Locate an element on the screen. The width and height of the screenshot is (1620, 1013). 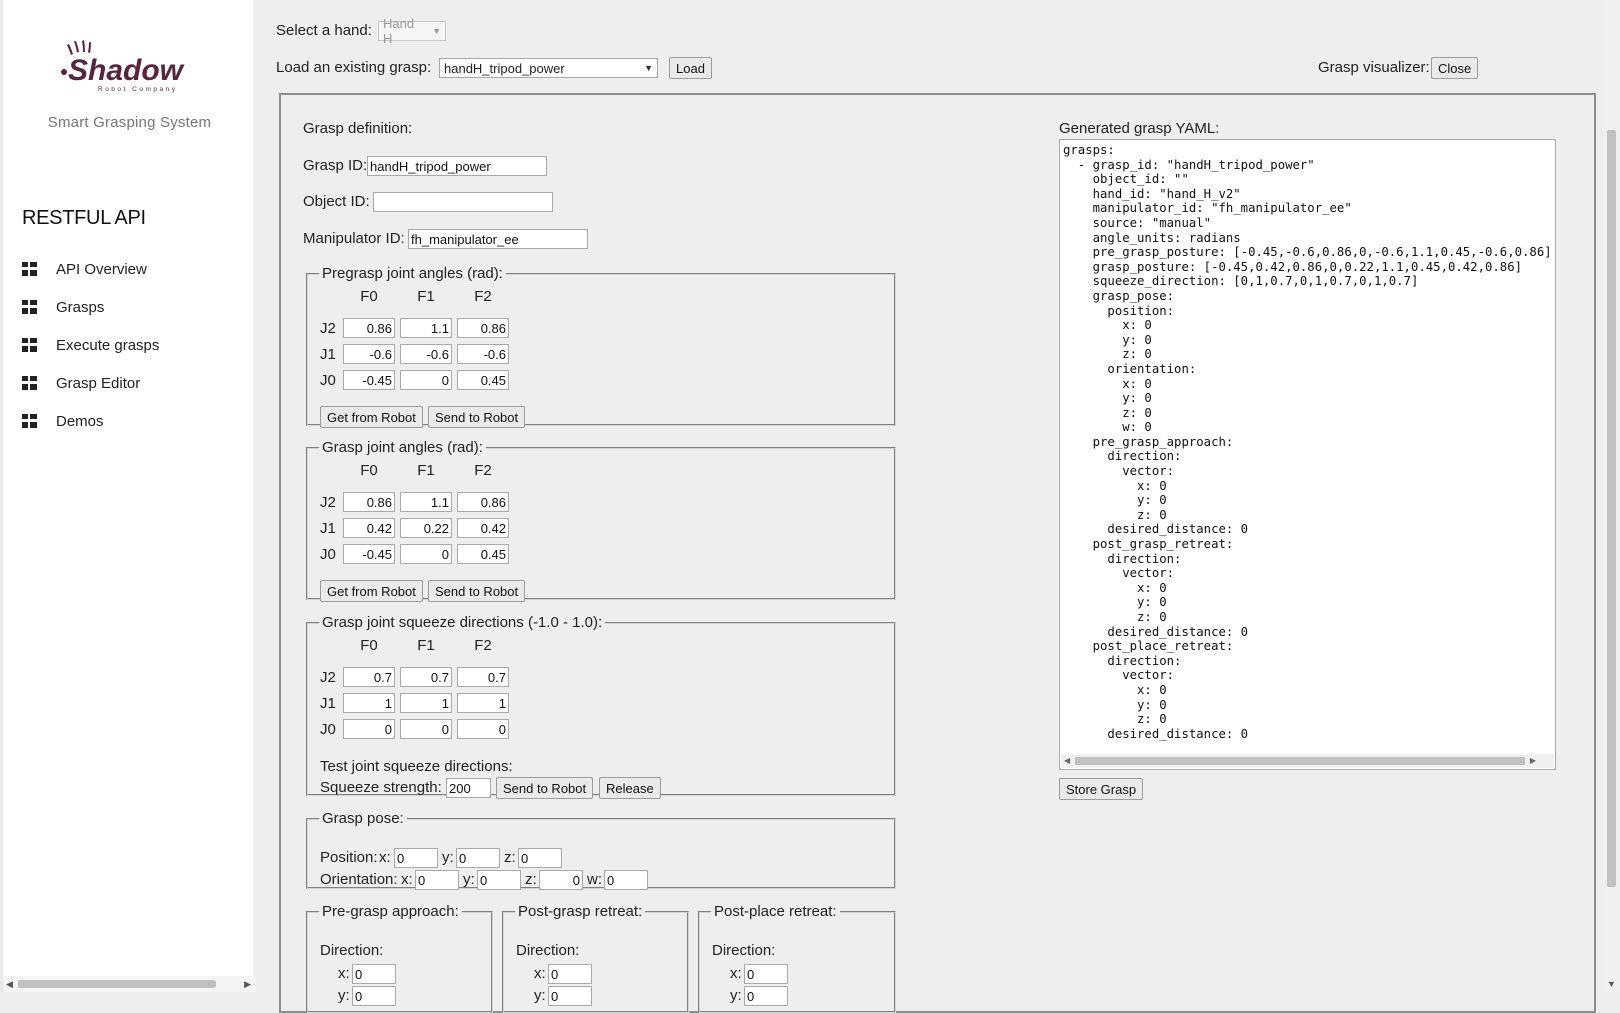
post-place-y-input is located at coordinates (766, 996).